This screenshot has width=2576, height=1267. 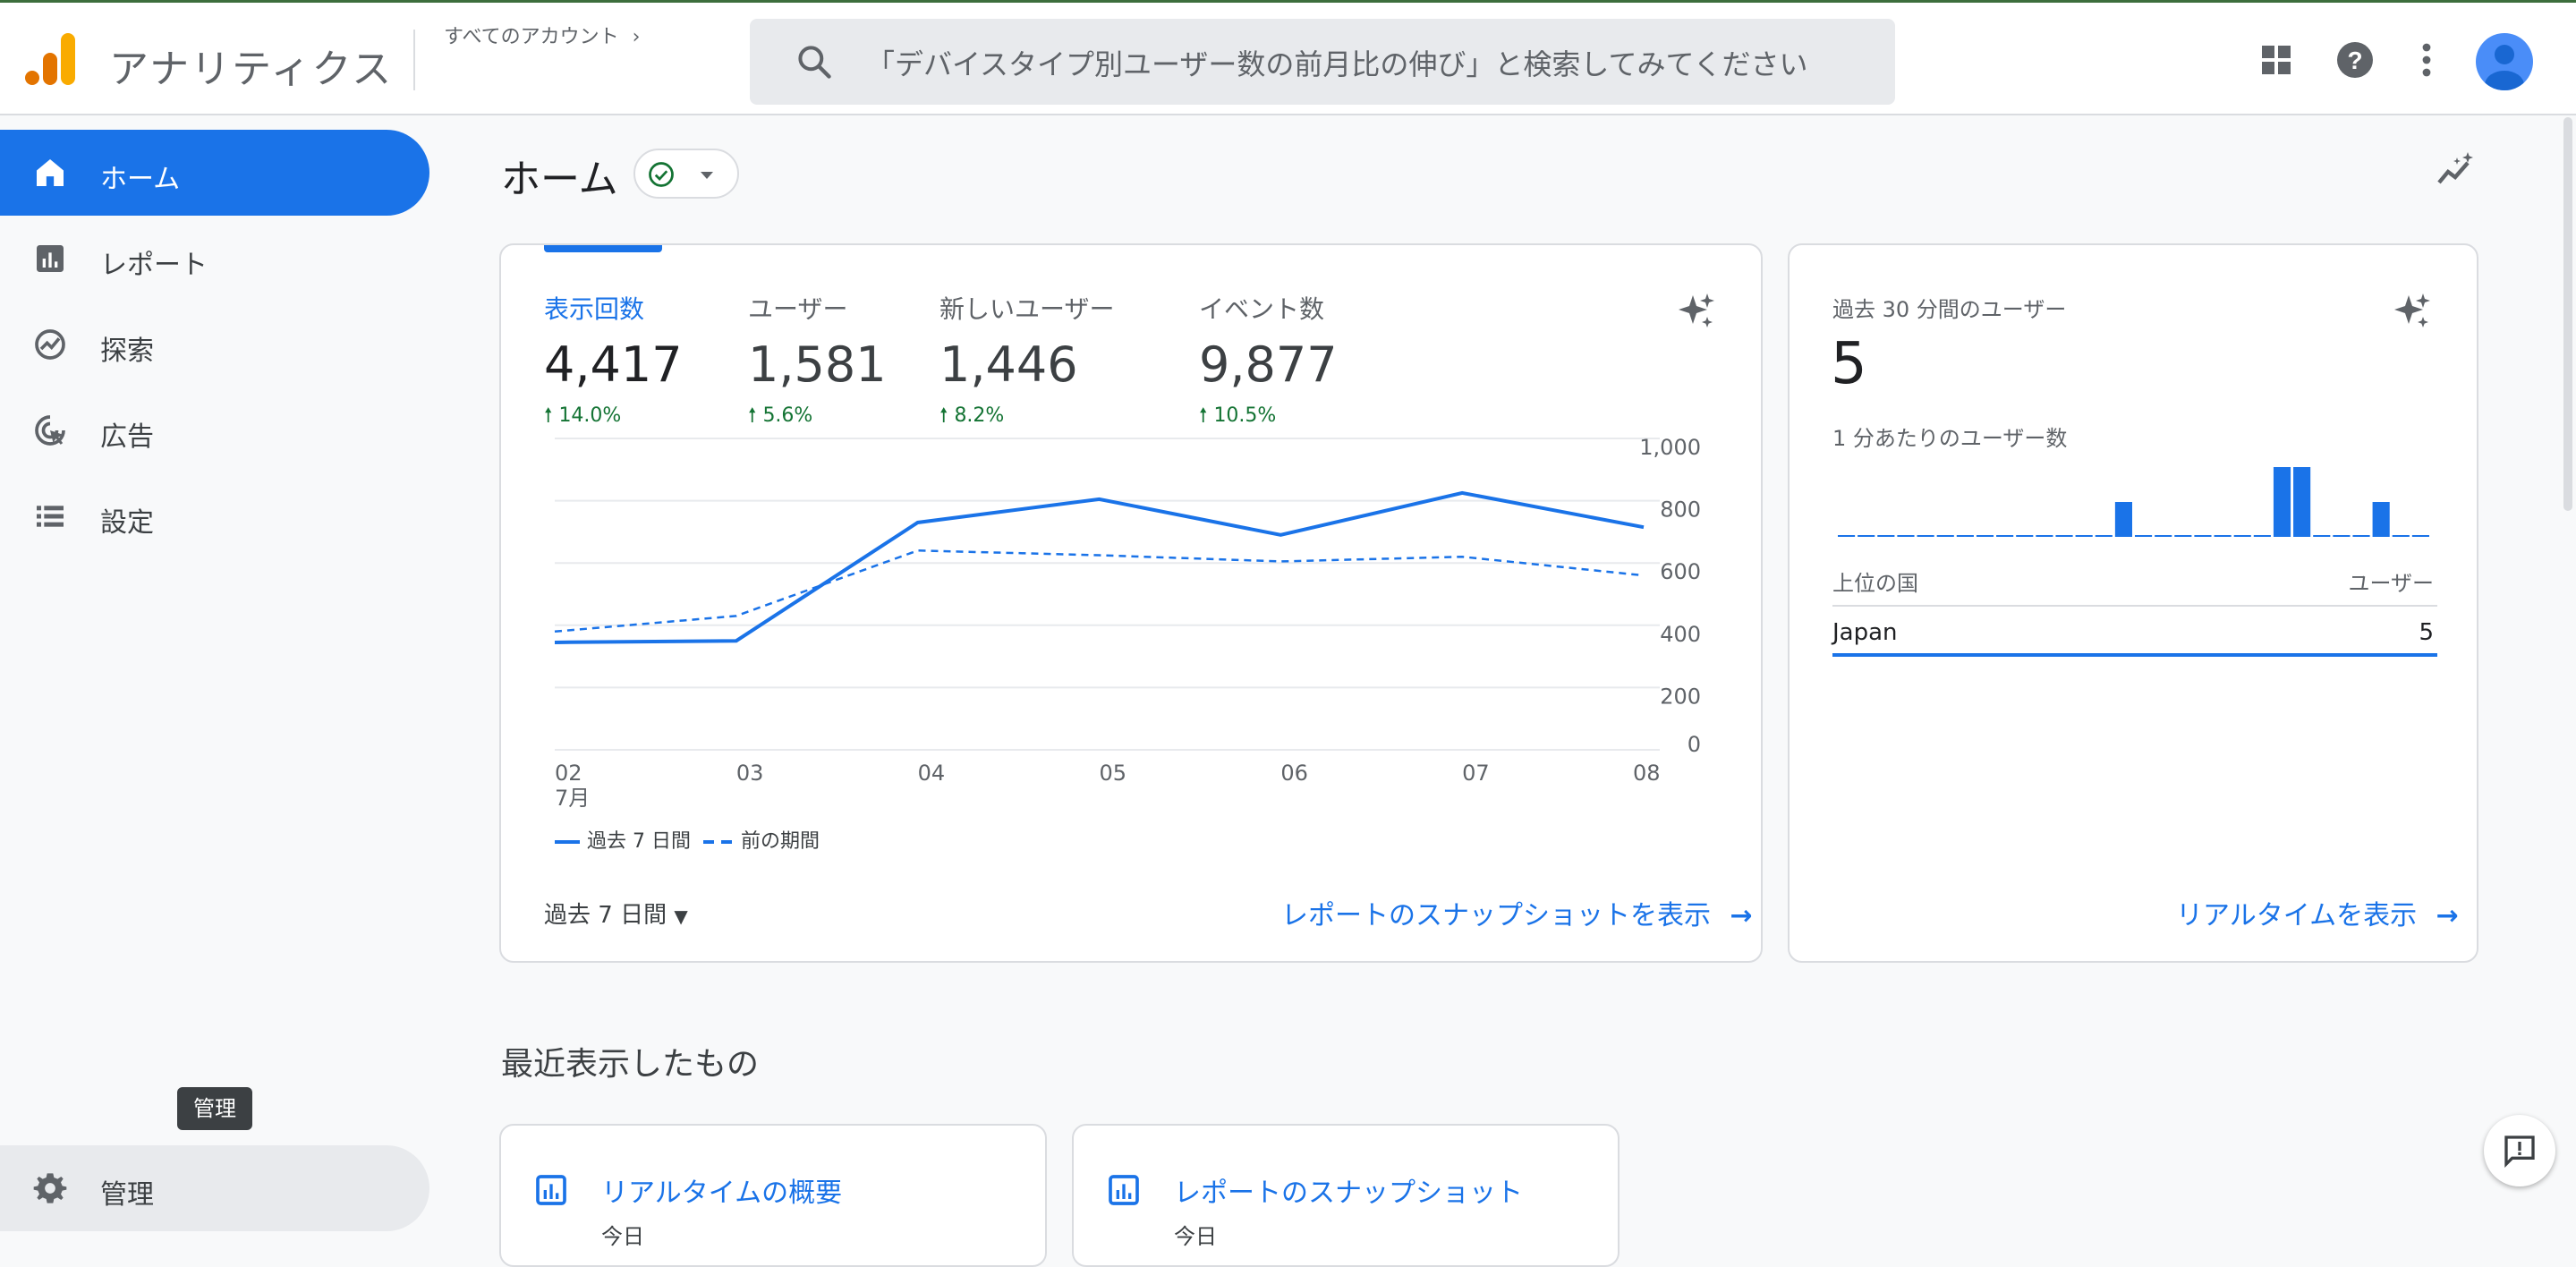 What do you see at coordinates (2391, 583) in the screenshot?
I see `users-header: ユーザー` at bounding box center [2391, 583].